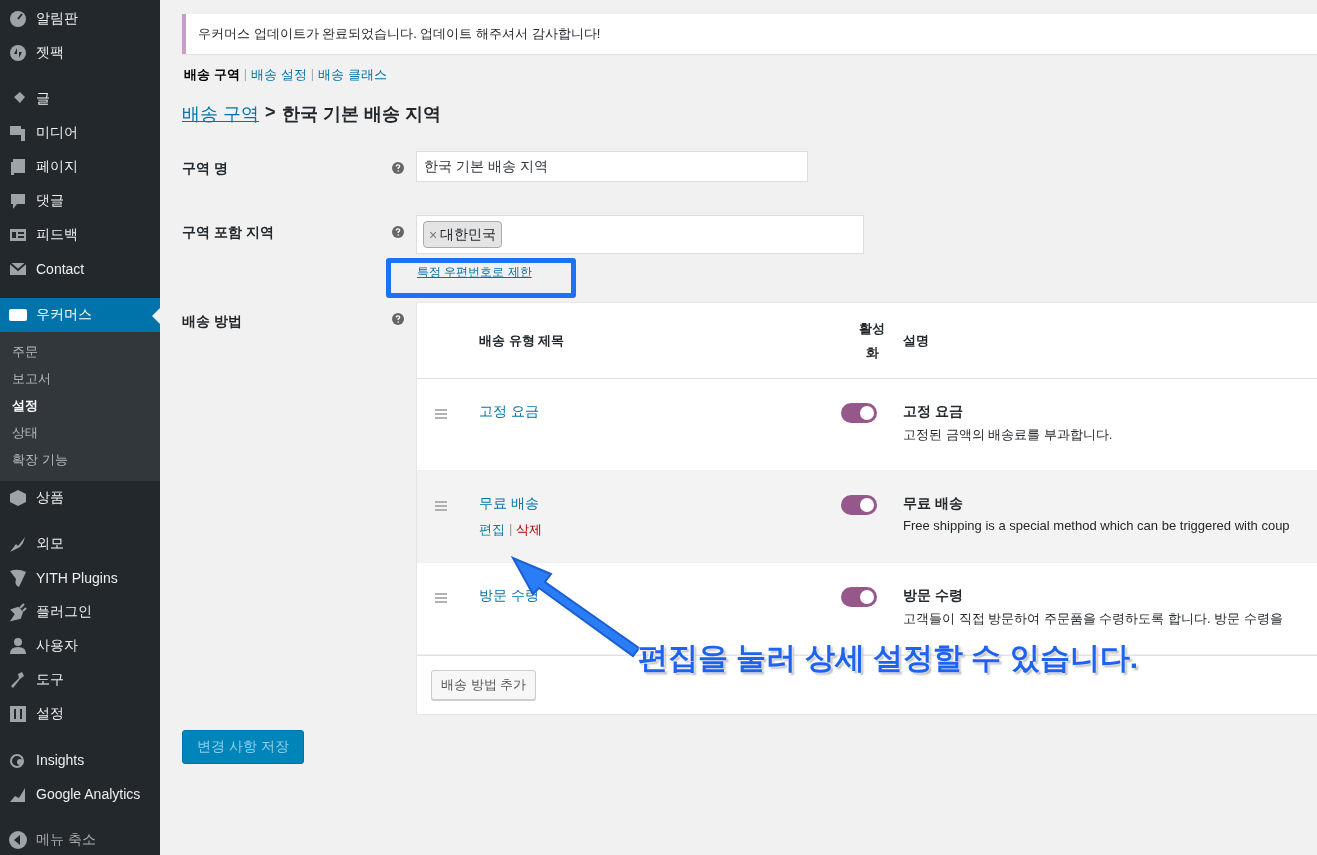 This screenshot has width=1317, height=855. I want to click on sidebar-item: 사용자, so click(80, 646).